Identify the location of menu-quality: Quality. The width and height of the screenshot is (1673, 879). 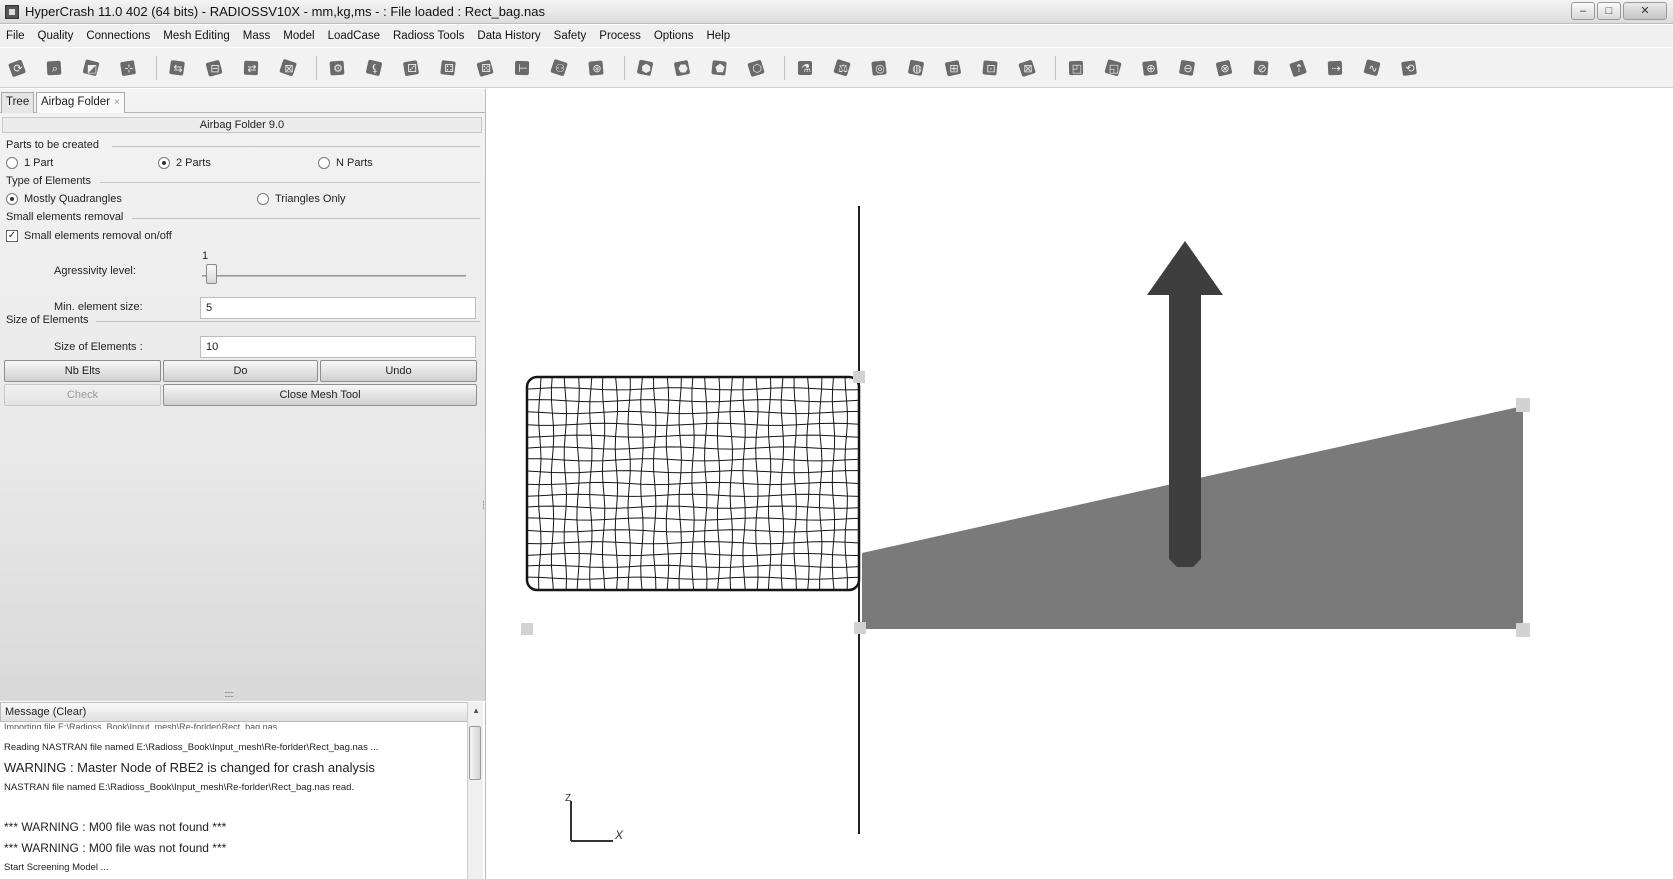
(56, 36).